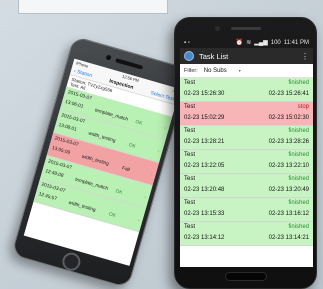 This screenshot has height=289, width=323. I want to click on task-end-time: 02-23 13:22:10, so click(288, 166).